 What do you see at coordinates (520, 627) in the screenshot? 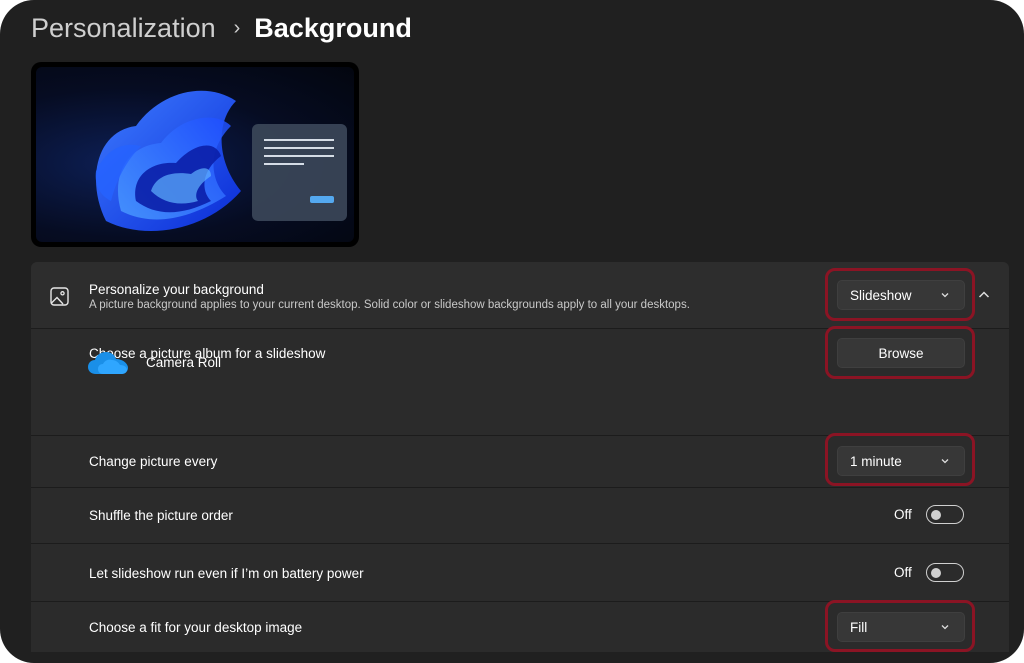
I see `fit-row: Choose a fit for your desktop image Fill` at bounding box center [520, 627].